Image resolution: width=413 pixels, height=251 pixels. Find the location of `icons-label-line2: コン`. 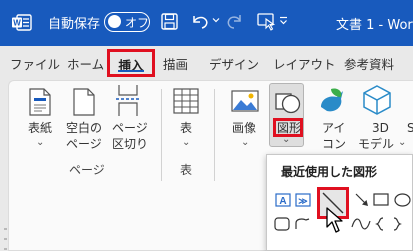

icons-label-line2: コン is located at coordinates (334, 144).